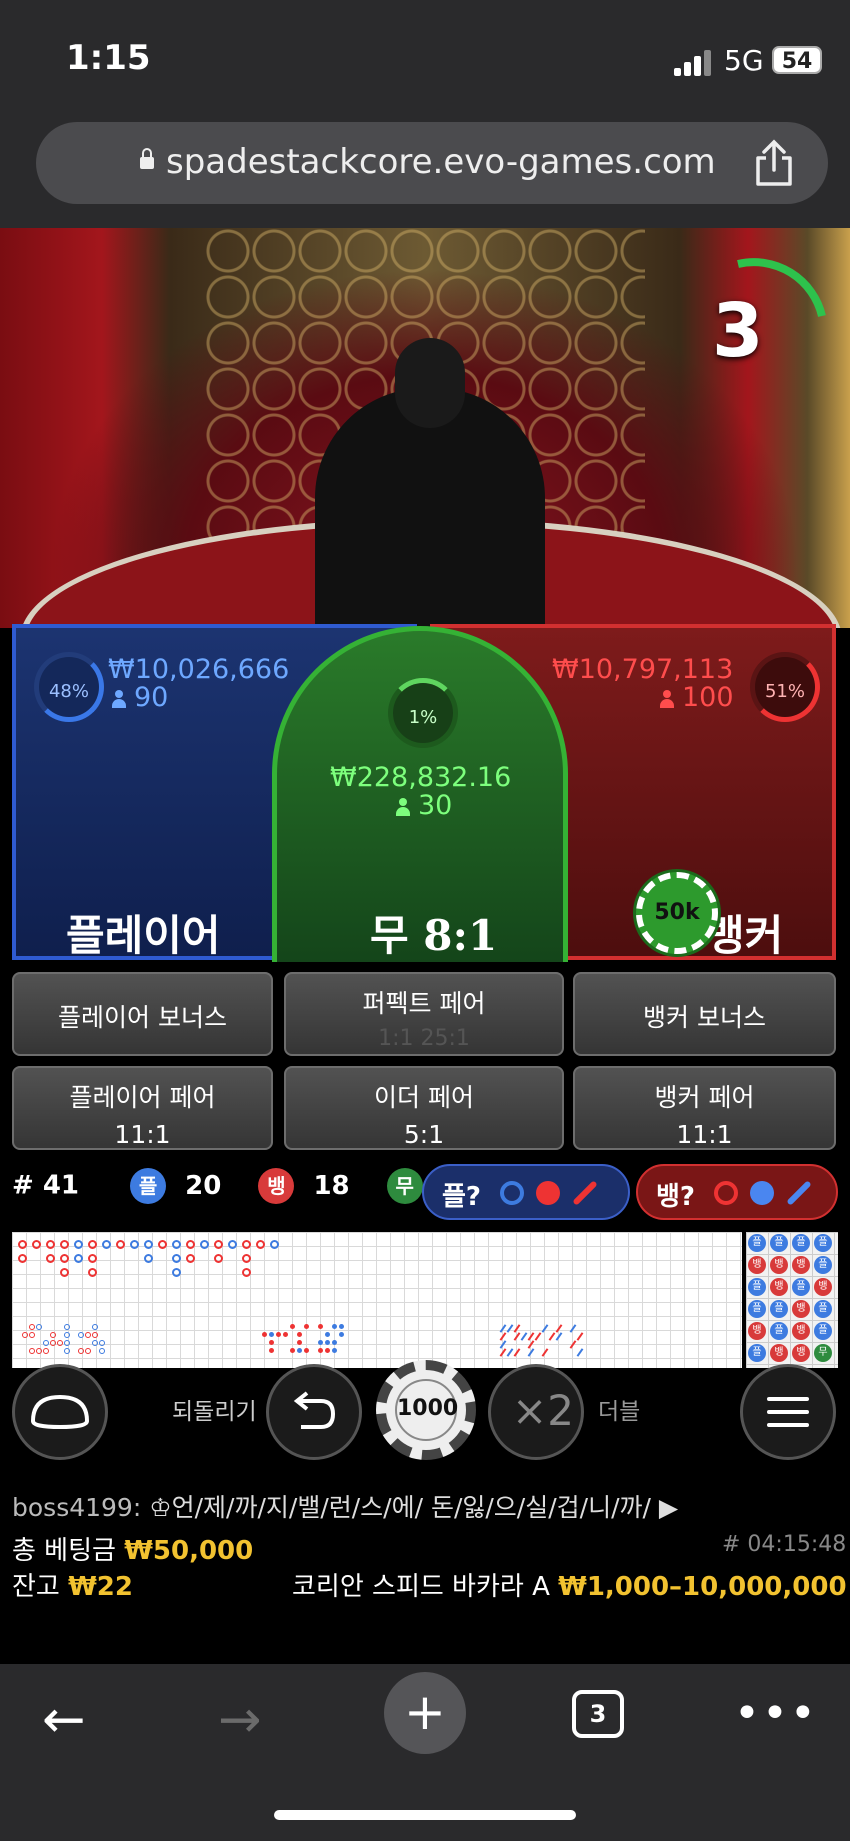 This screenshot has height=1841, width=850. I want to click on chip-selector: 1000, so click(426, 1410).